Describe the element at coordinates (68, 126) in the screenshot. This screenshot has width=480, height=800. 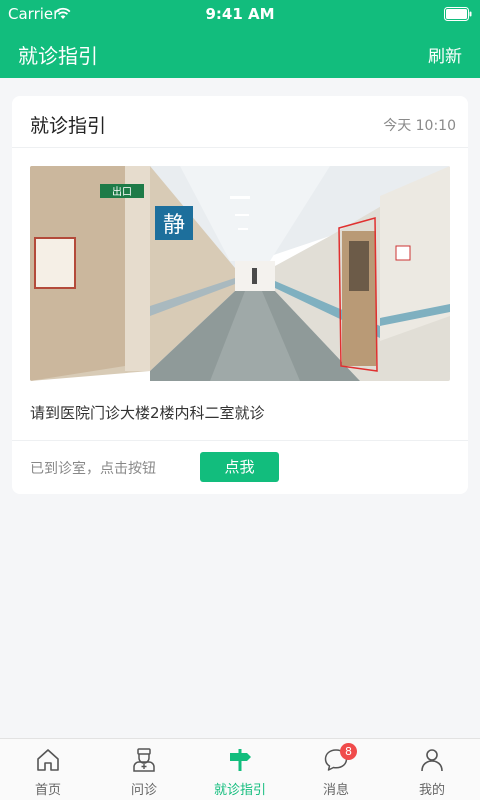
I see `card-title: 就诊指引` at that location.